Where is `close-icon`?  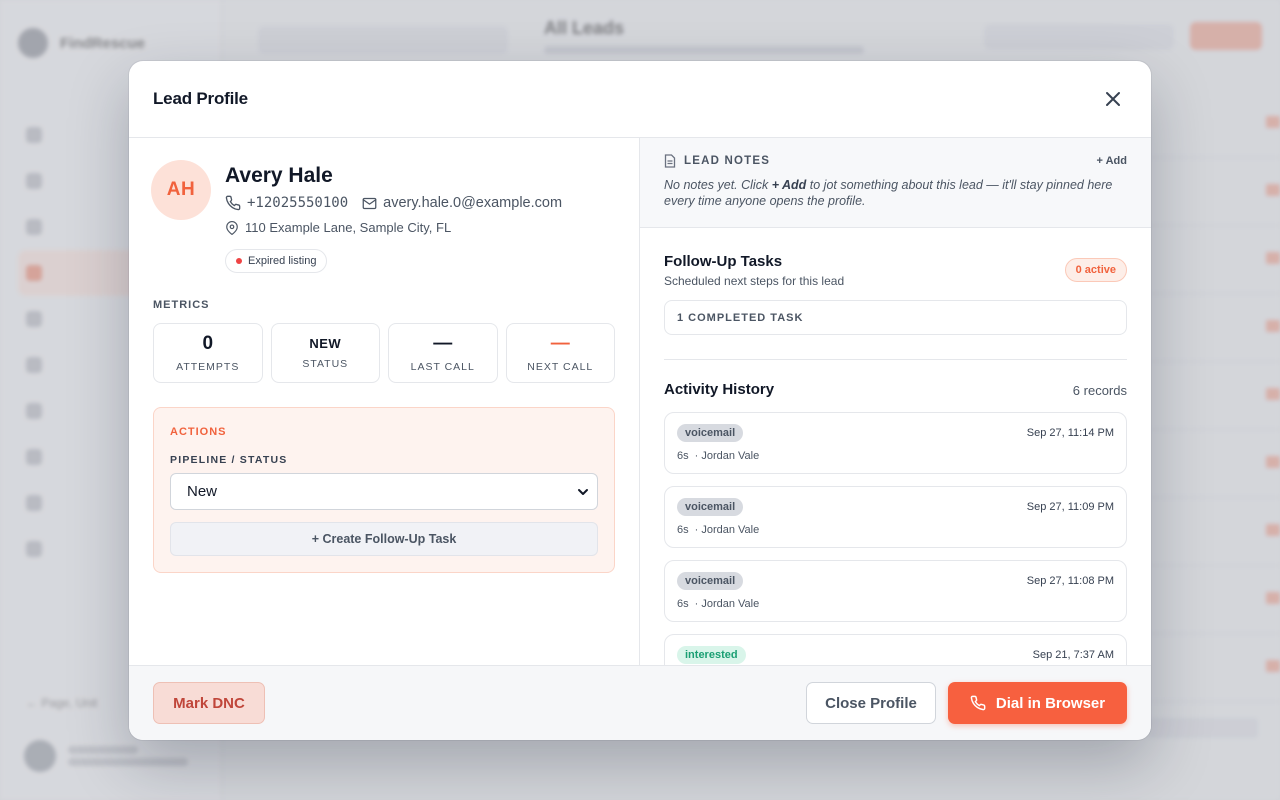 close-icon is located at coordinates (1113, 99).